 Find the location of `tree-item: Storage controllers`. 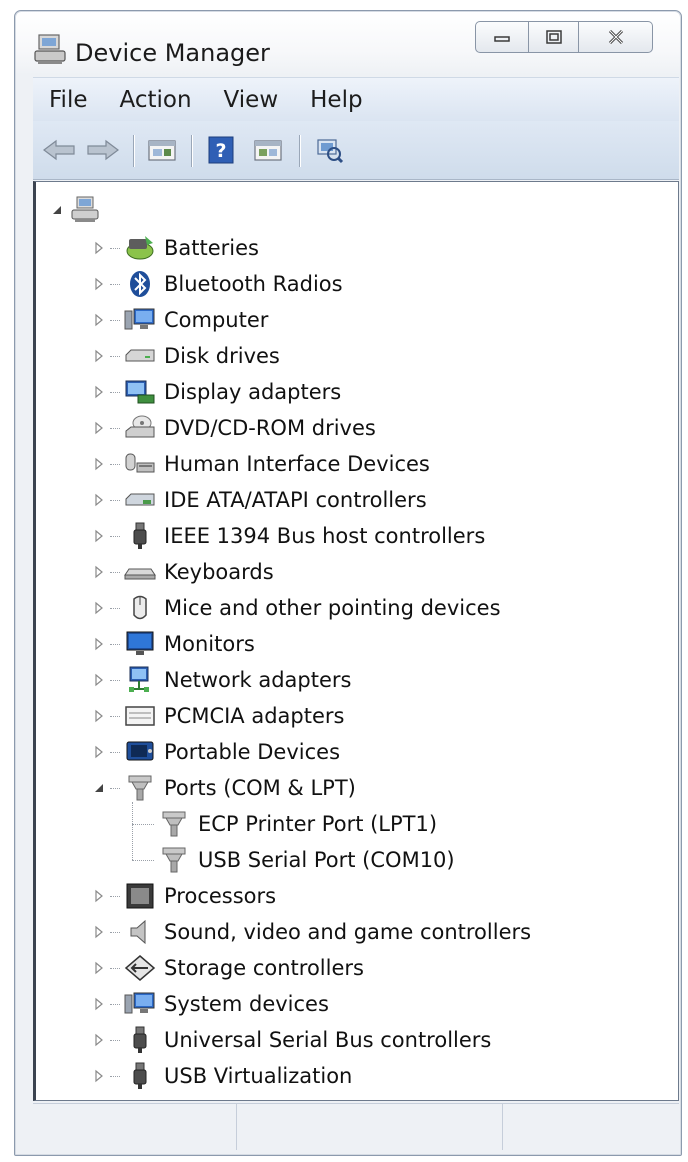

tree-item: Storage controllers is located at coordinates (228, 968).